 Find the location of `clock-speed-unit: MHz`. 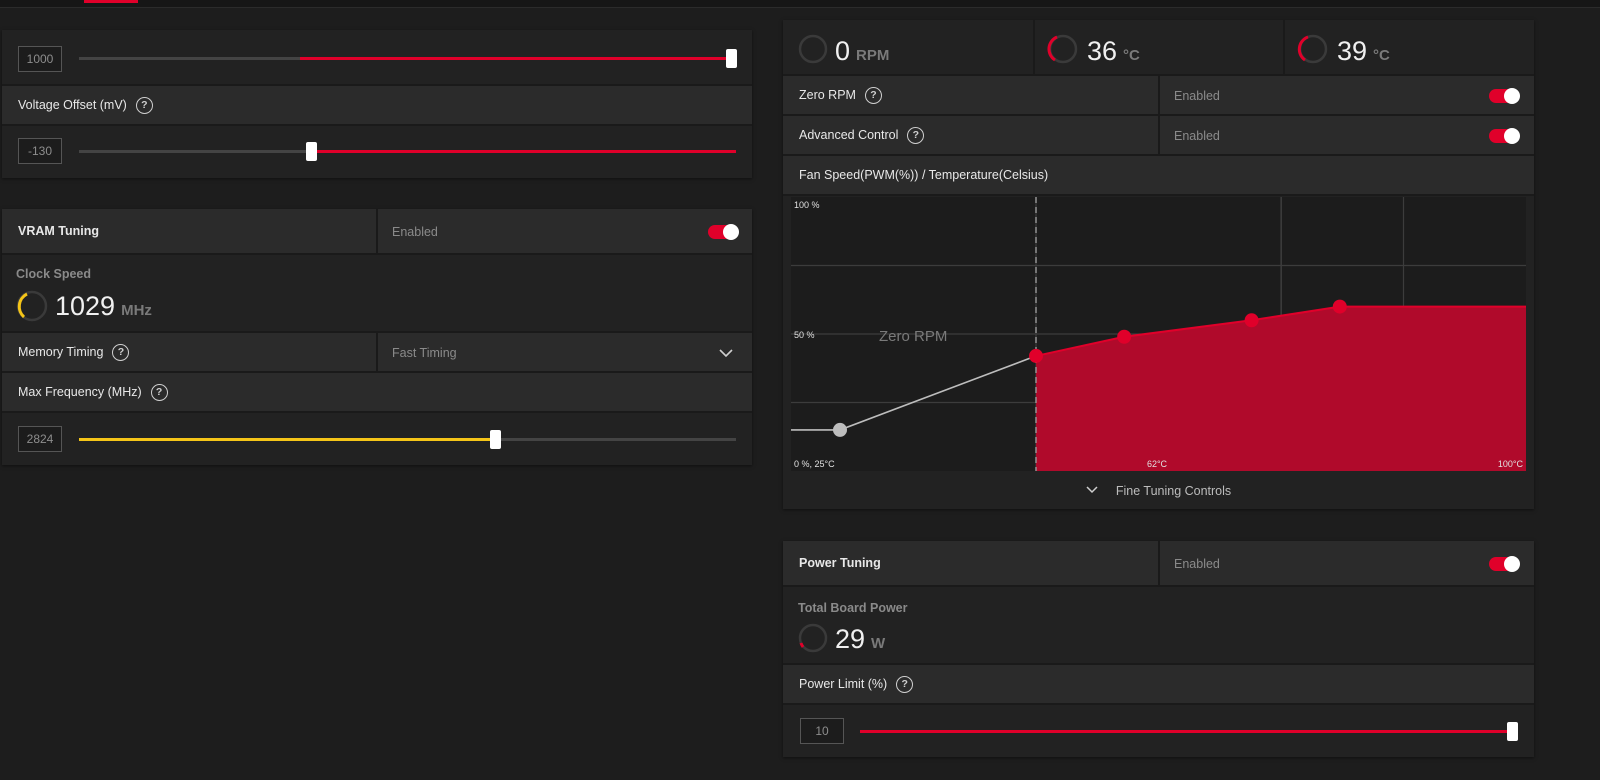

clock-speed-unit: MHz is located at coordinates (136, 310).